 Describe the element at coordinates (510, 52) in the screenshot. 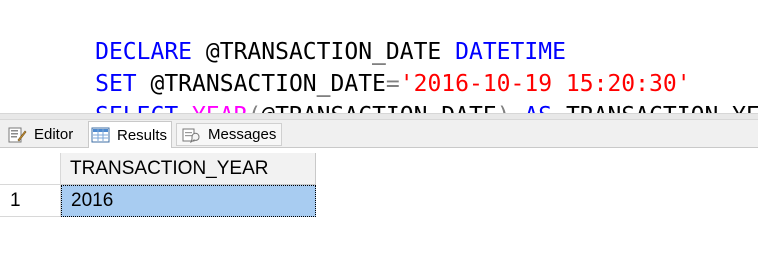

I see `sql-keyword: DATETIME` at that location.